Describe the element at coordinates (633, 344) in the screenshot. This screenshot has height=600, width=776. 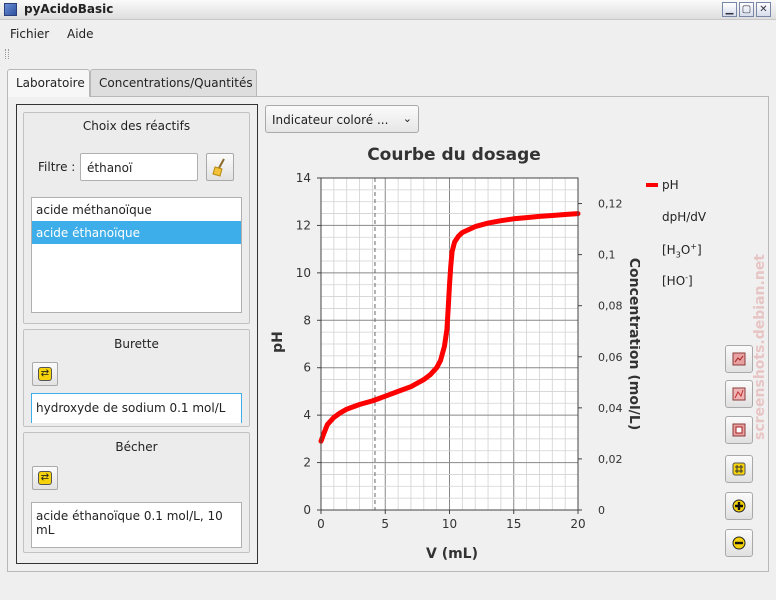
I see `y2-axis-label: Concentration (mol/L)` at that location.